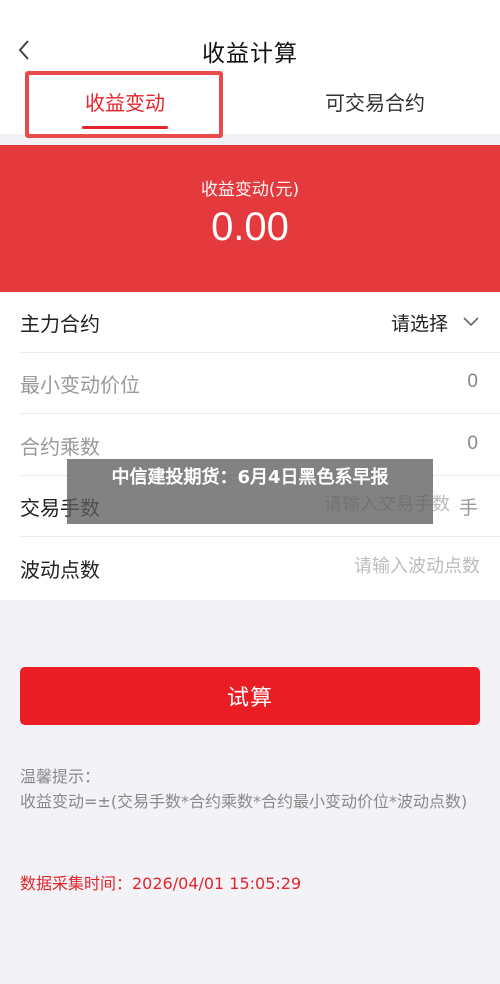  I want to click on main-contract-select: 请选择, so click(419, 322).